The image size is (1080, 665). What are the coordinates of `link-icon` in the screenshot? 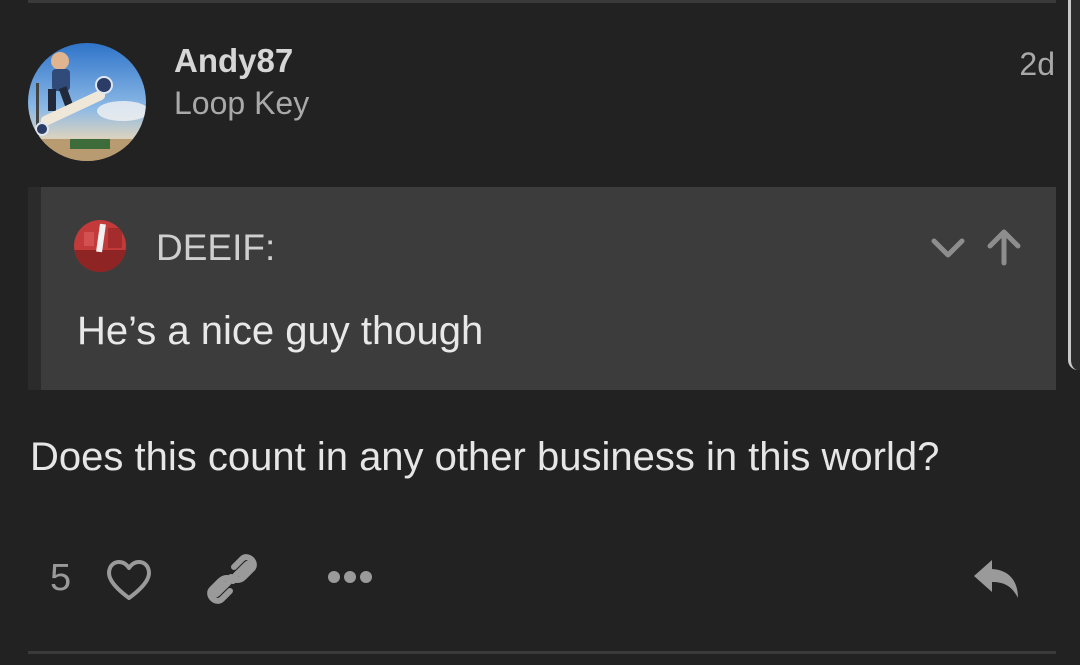 It's located at (232, 579).